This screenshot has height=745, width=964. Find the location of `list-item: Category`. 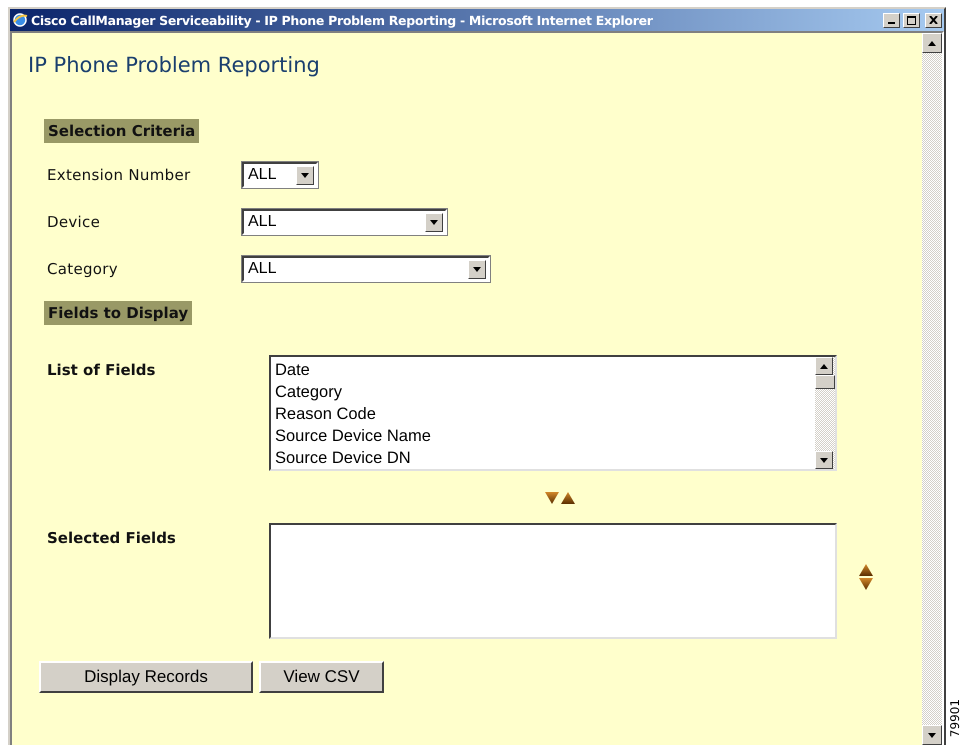

list-item: Category is located at coordinates (543, 392).